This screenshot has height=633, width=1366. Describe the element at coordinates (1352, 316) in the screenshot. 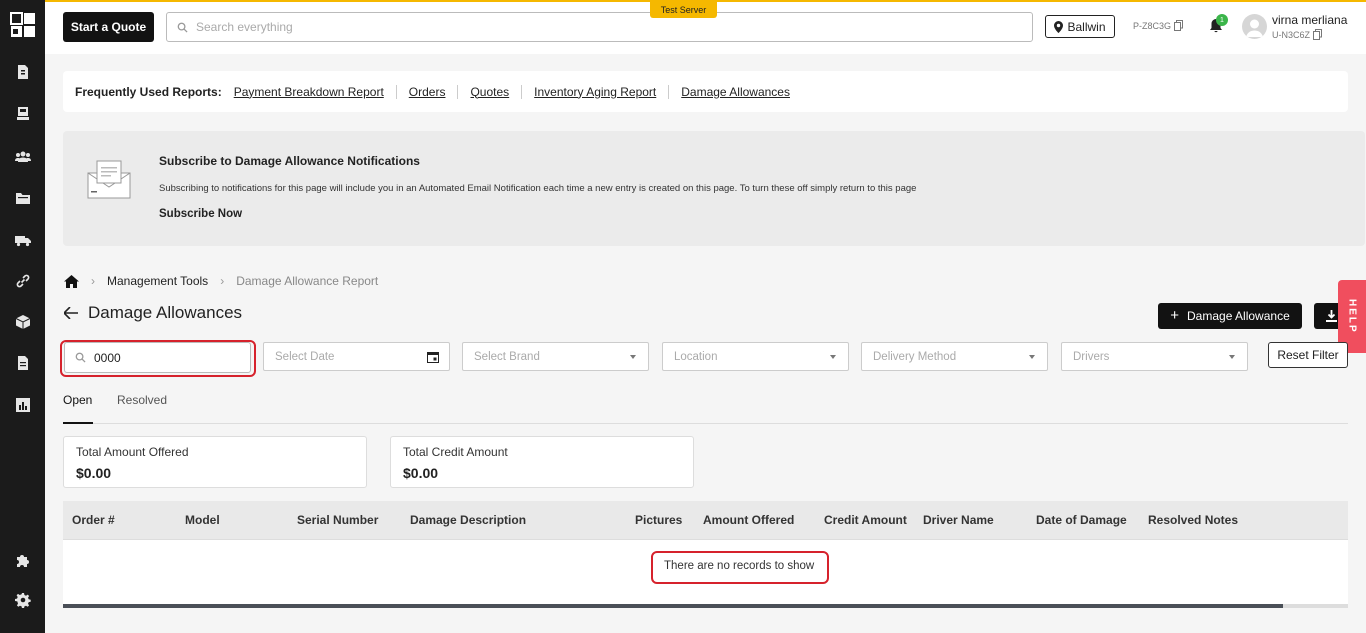

I see `help-label: HELP` at that location.